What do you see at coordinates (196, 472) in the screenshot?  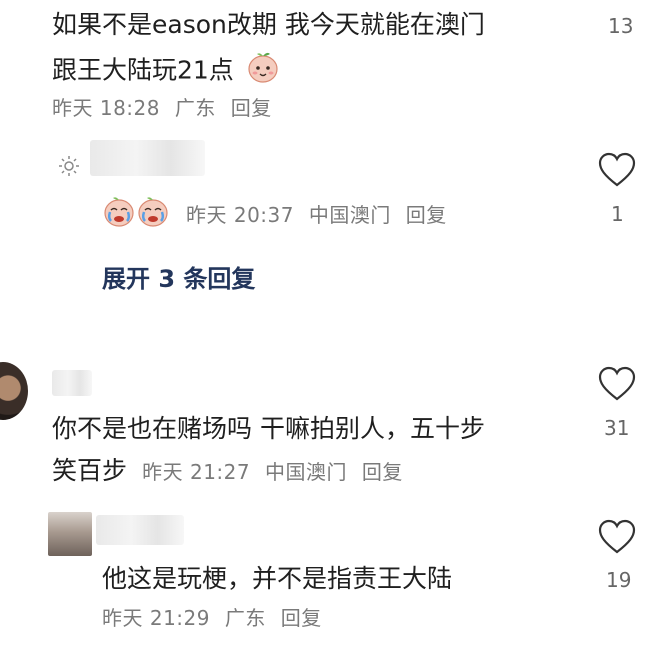 I see `comment-3-time: 昨天 21:27` at bounding box center [196, 472].